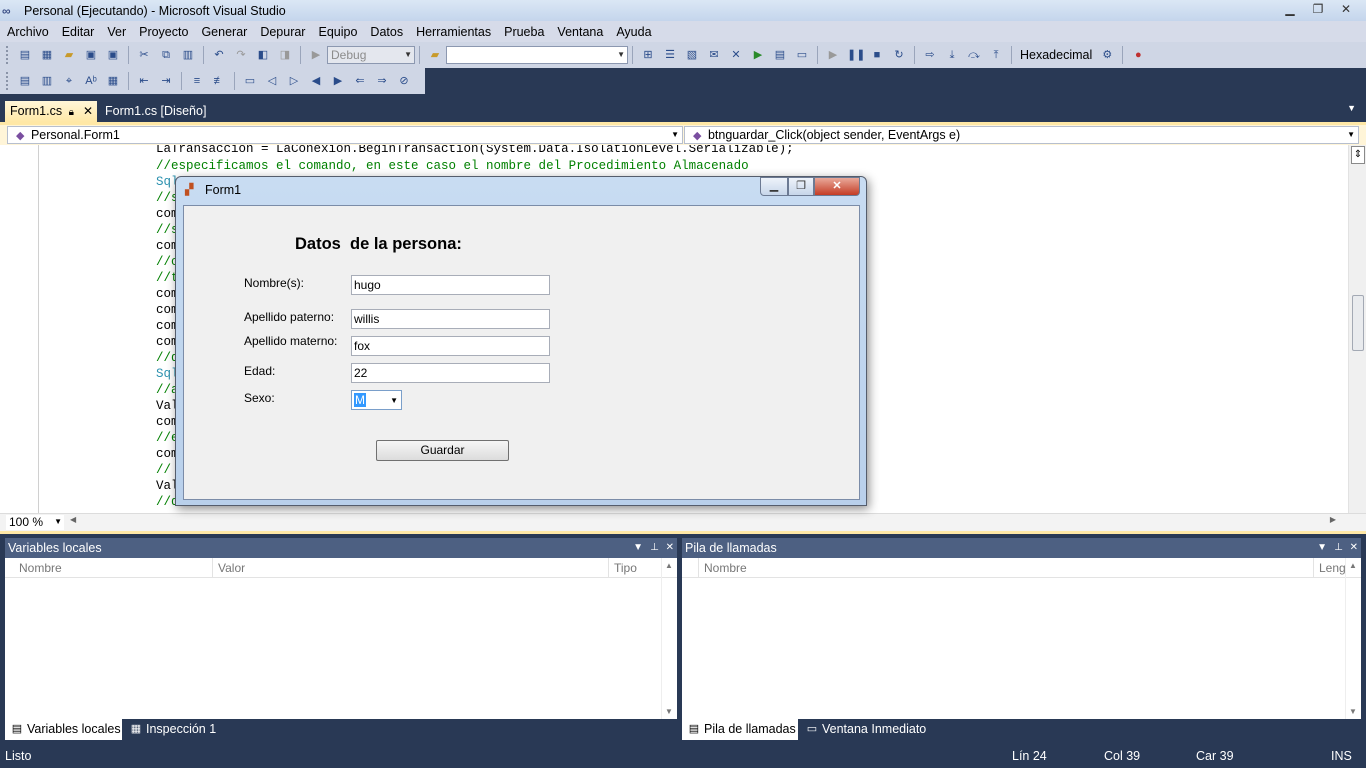  Describe the element at coordinates (338, 81) in the screenshot. I see `next-bookmark-in-folder-icon: ▶` at that location.